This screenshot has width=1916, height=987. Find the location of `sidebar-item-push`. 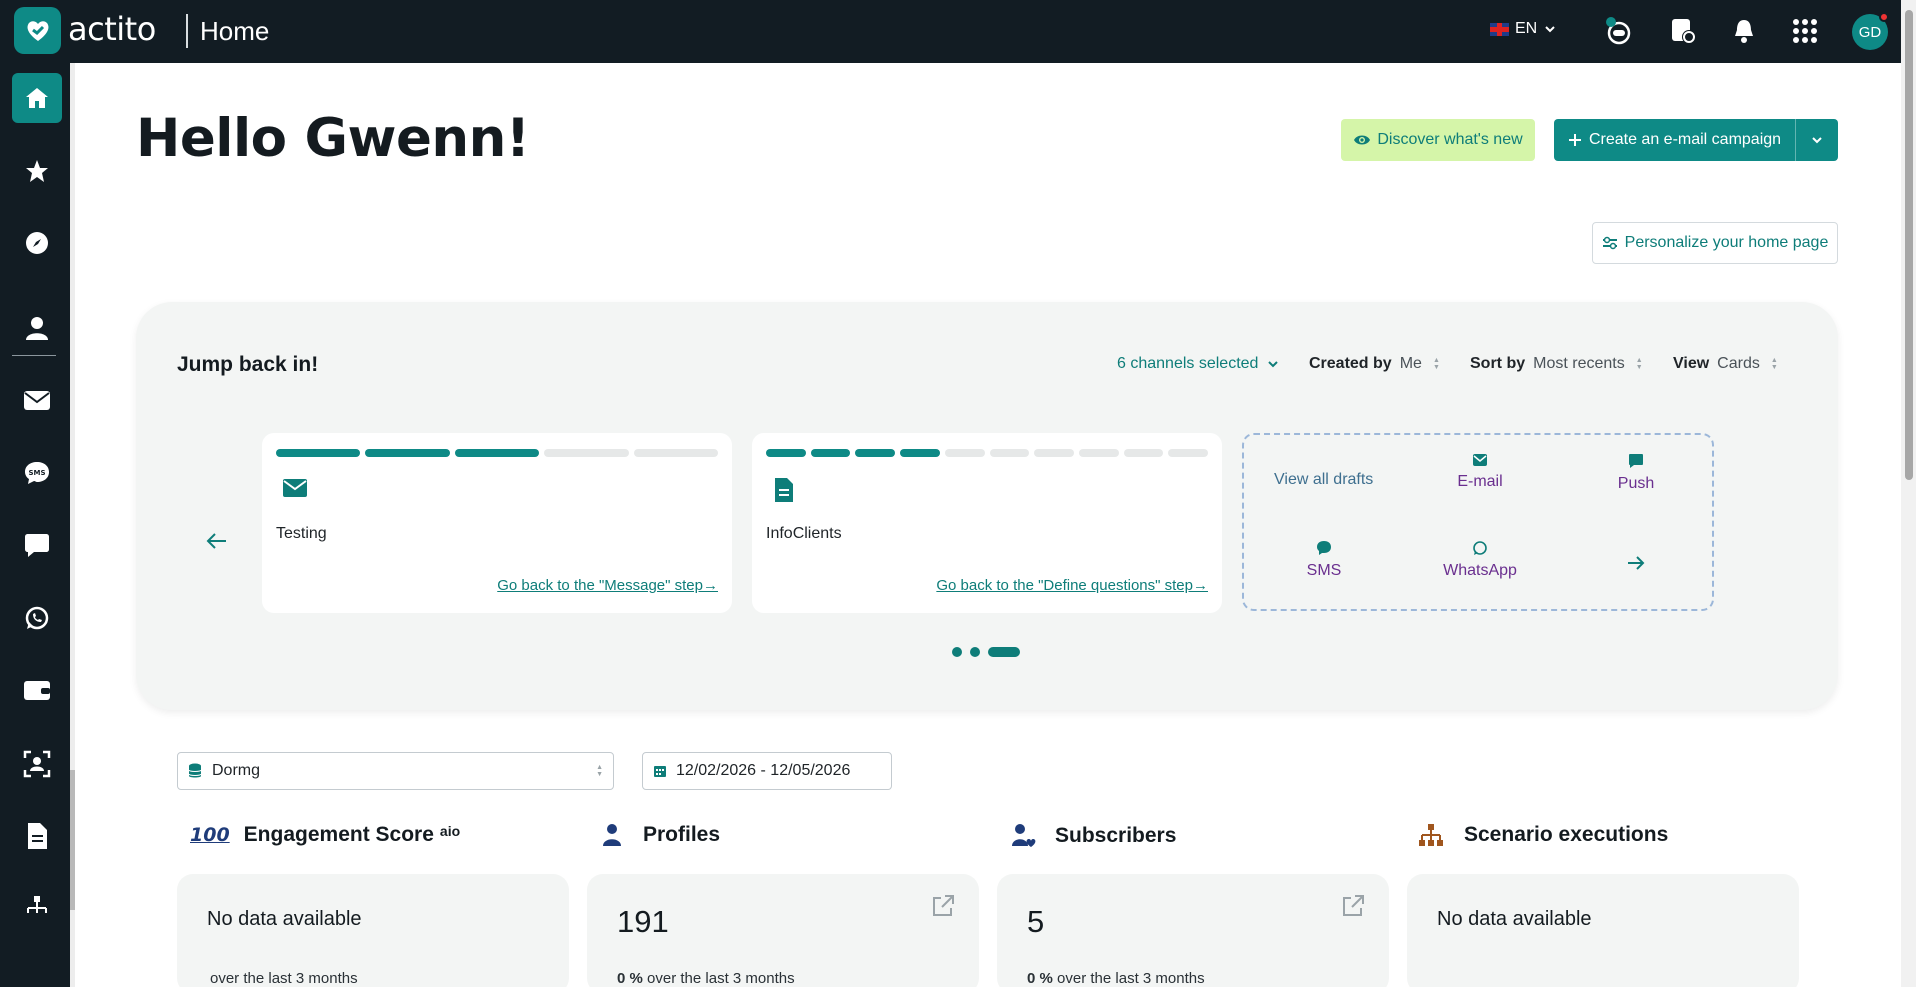

sidebar-item-push is located at coordinates (37, 545).